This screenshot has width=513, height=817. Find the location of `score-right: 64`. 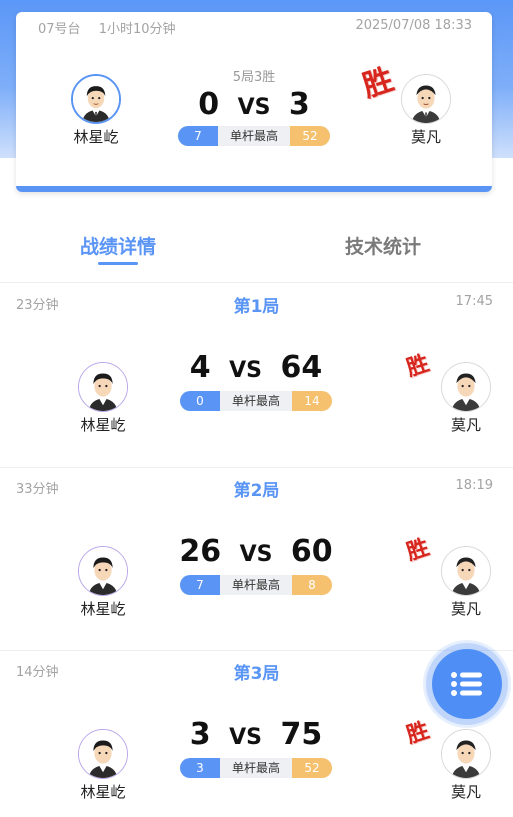

score-right: 64 is located at coordinates (301, 367).